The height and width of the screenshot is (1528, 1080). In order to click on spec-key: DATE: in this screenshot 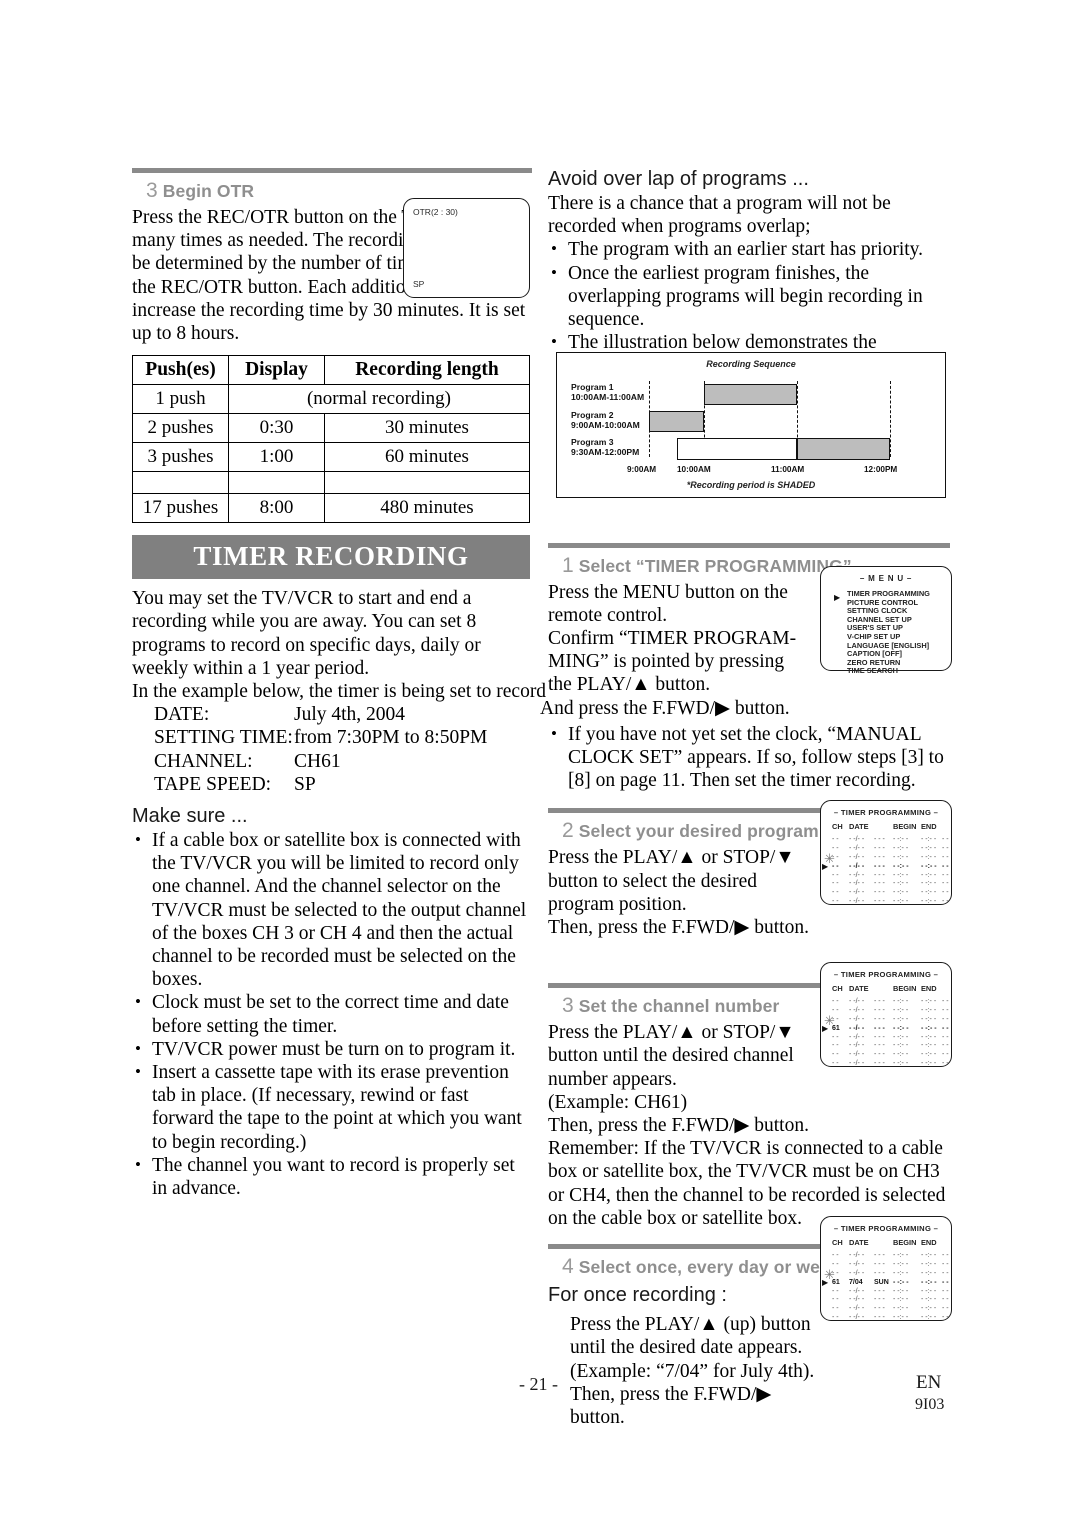, I will do `click(182, 715)`.